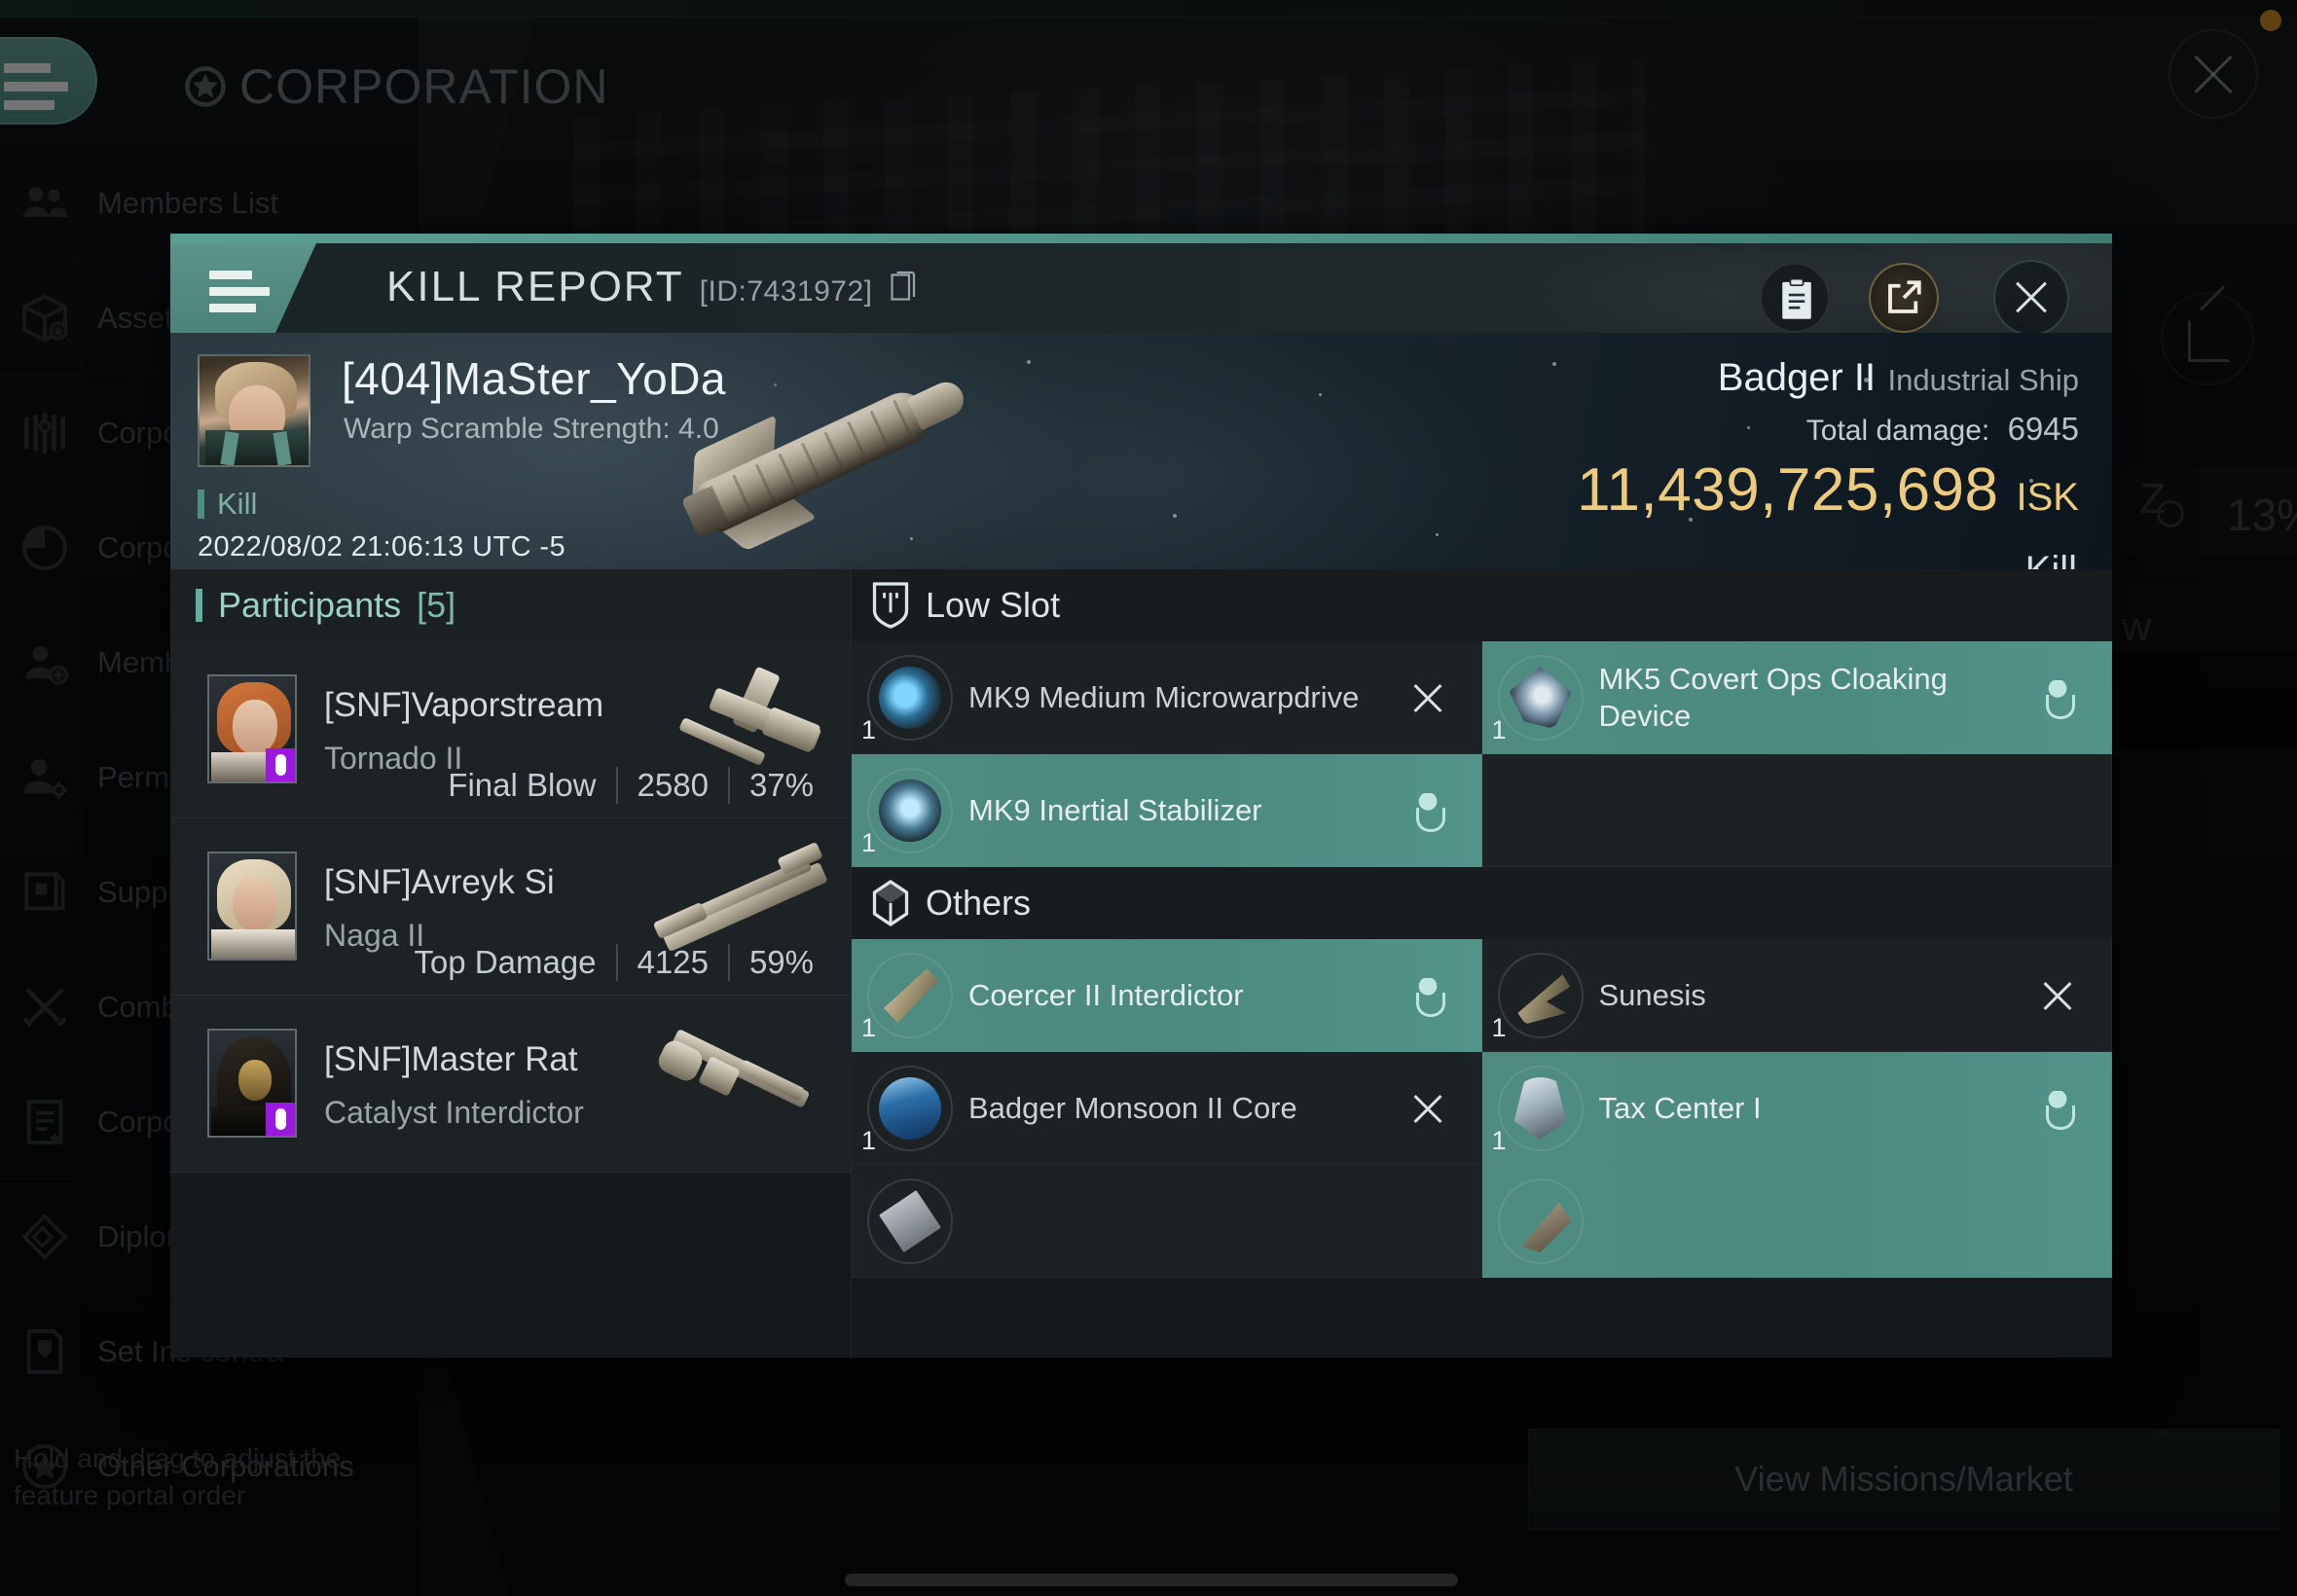 This screenshot has height=1596, width=2297. I want to click on clipboard-report-icon, so click(1796, 298).